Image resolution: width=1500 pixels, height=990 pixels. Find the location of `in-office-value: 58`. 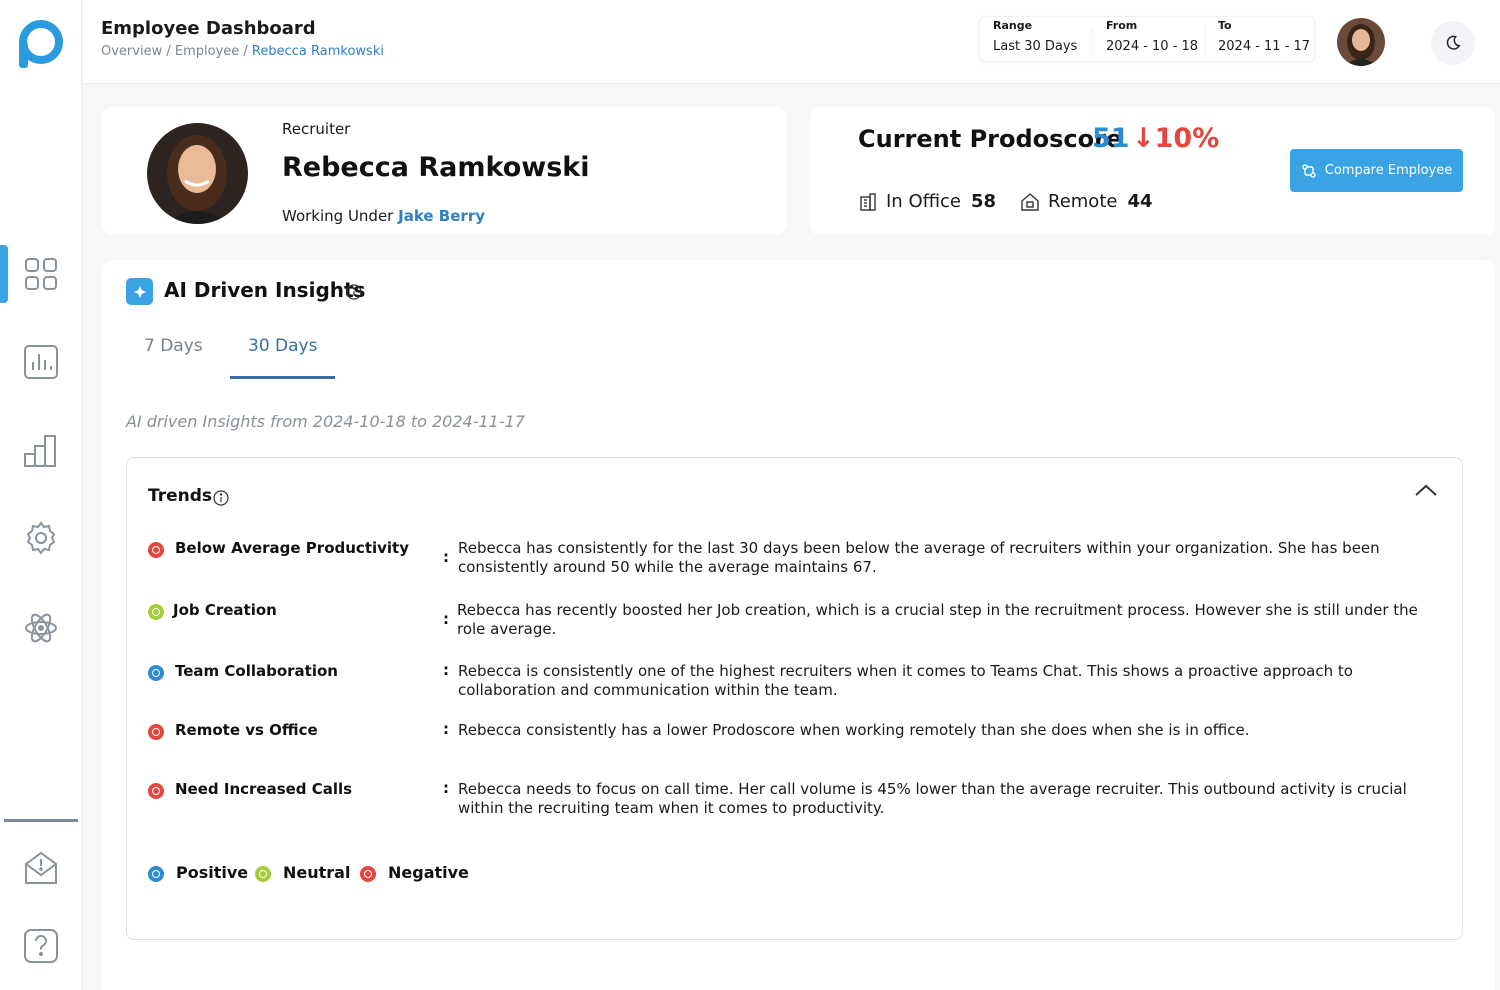

in-office-value: 58 is located at coordinates (983, 201).